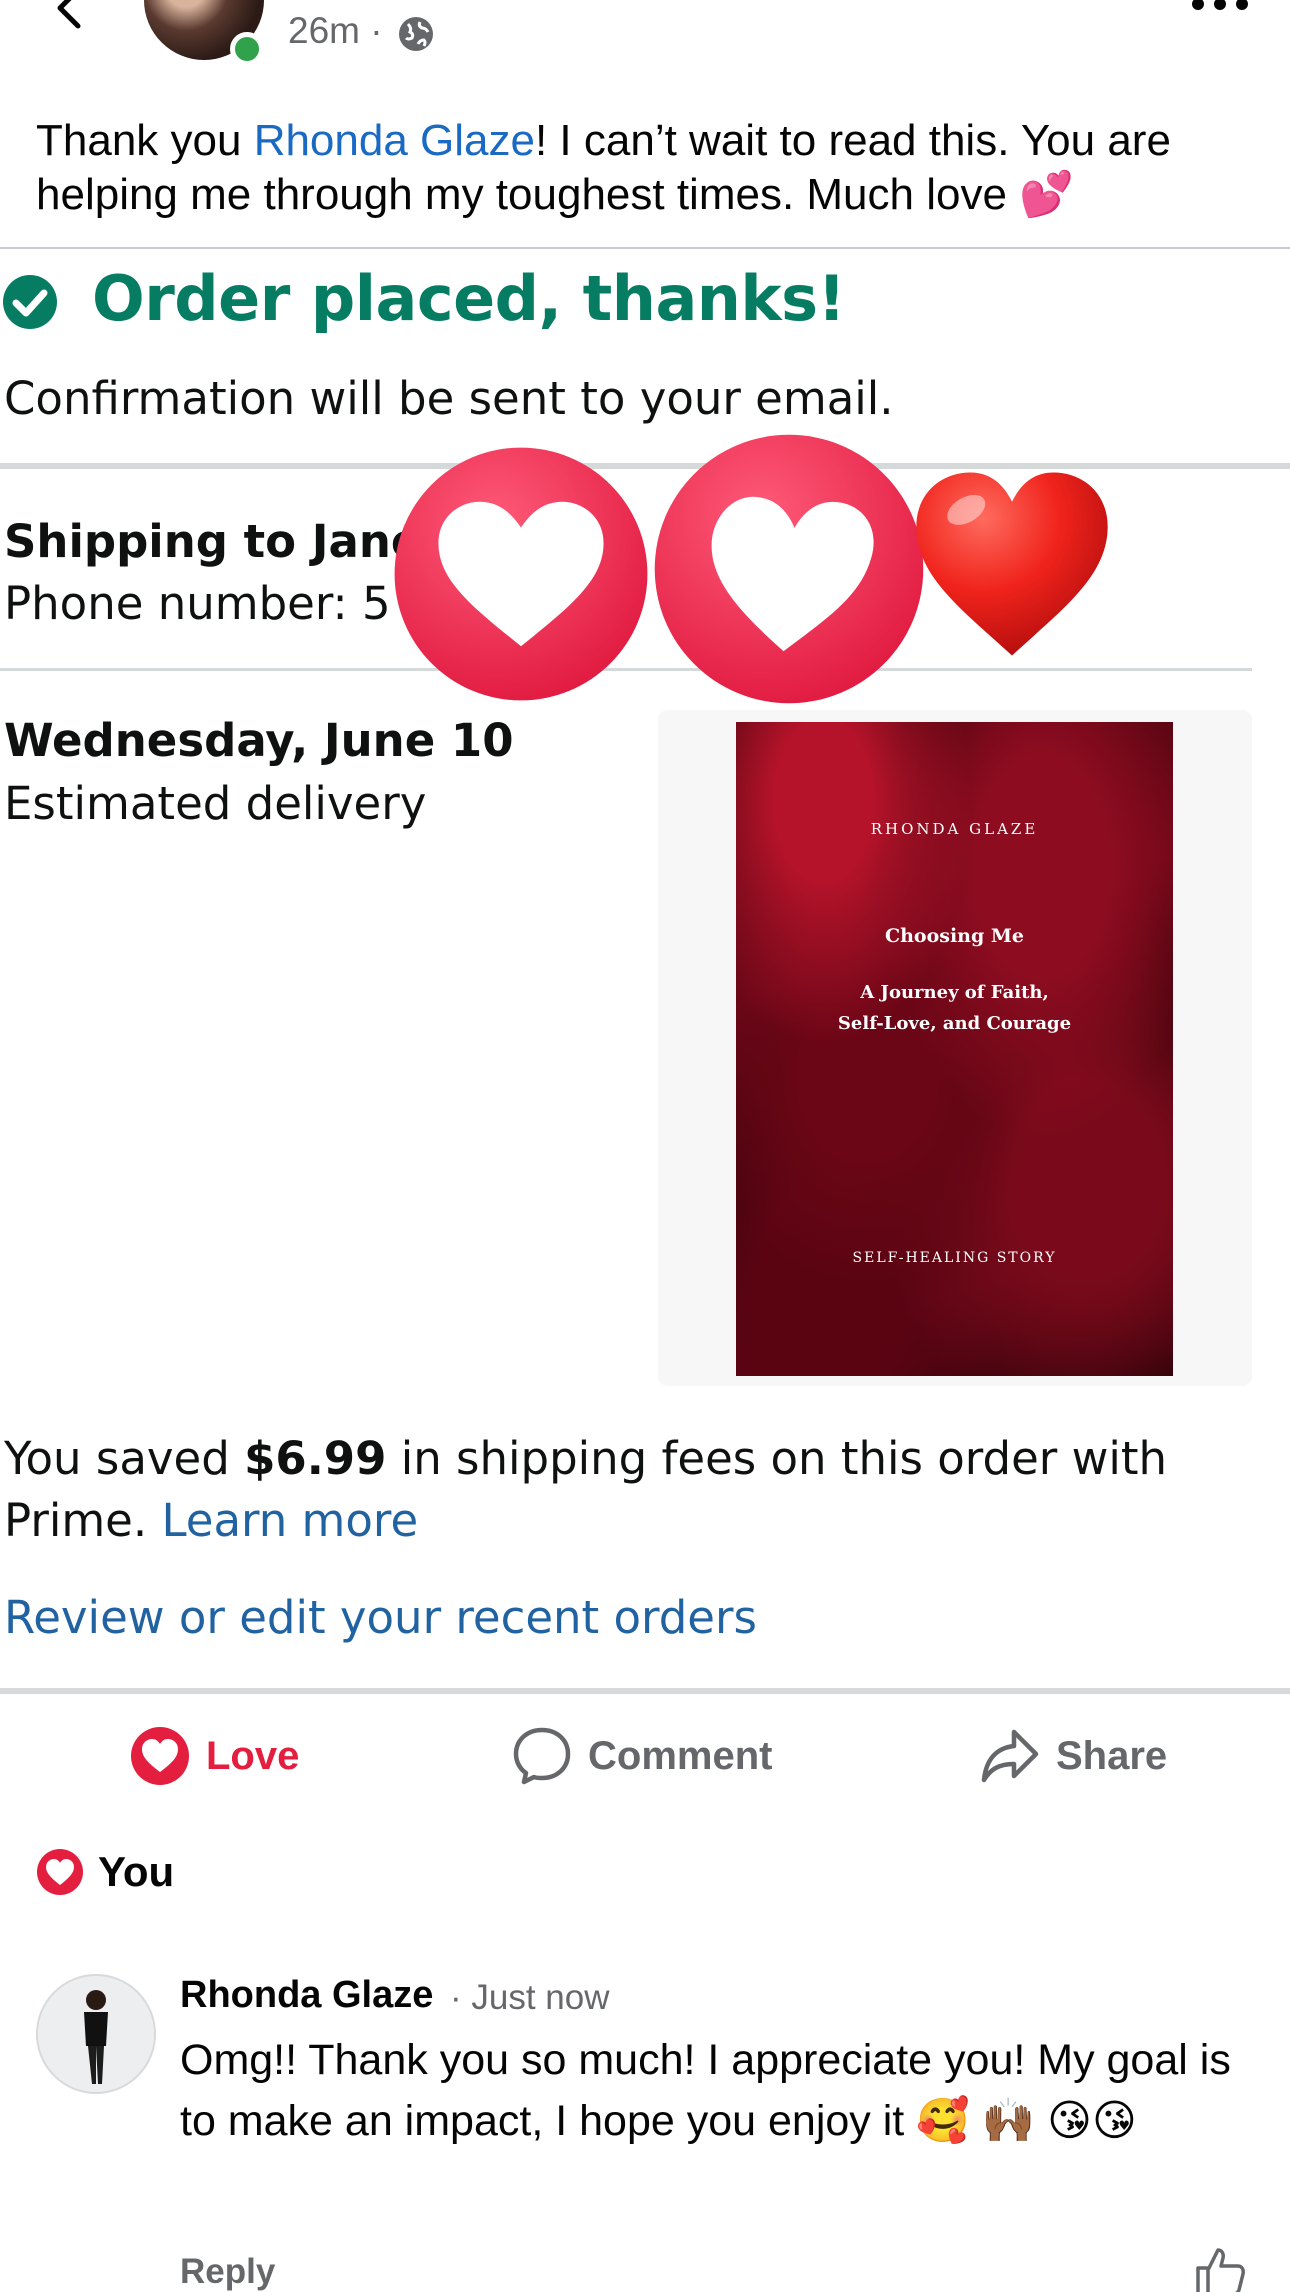 The height and width of the screenshot is (2292, 1290). I want to click on delivery-label: Estimated delivery, so click(215, 803).